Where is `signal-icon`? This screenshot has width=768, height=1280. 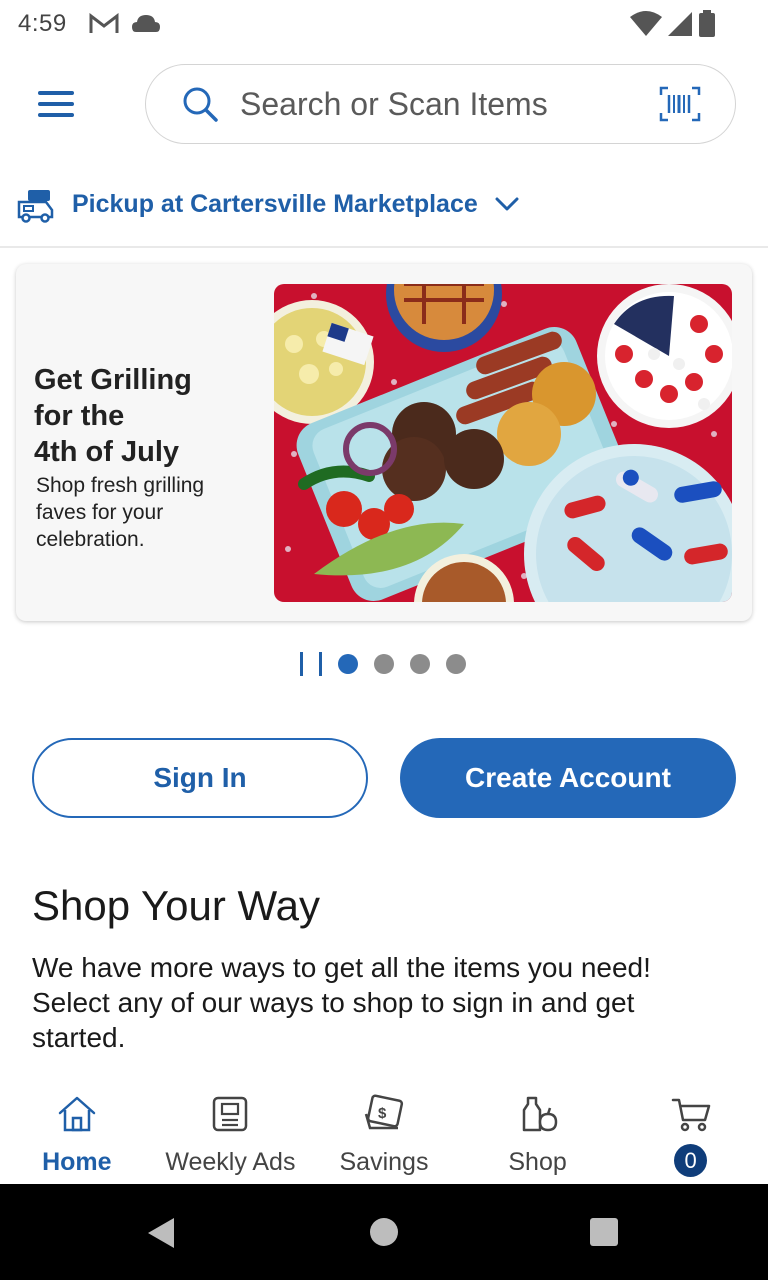
signal-icon is located at coordinates (680, 24).